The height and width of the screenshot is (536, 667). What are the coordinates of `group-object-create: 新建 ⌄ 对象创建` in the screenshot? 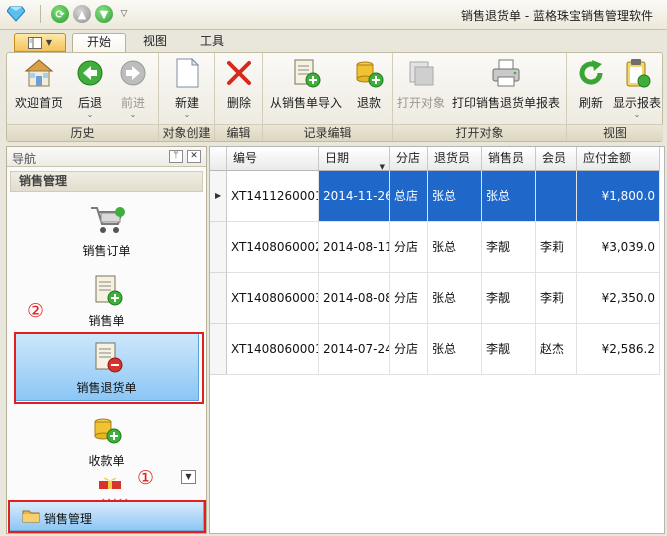 It's located at (187, 97).